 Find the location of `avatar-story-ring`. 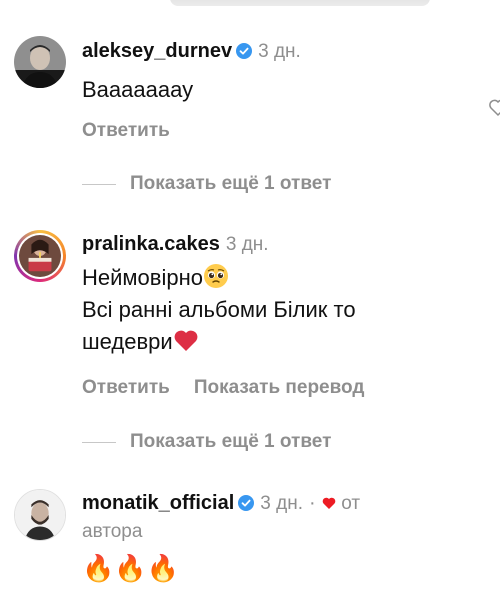

avatar-story-ring is located at coordinates (40, 256).